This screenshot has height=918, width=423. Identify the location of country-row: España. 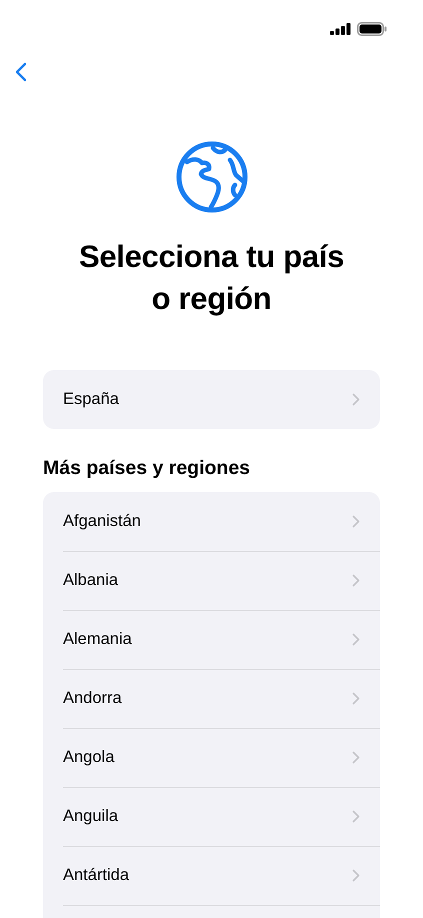
(211, 399).